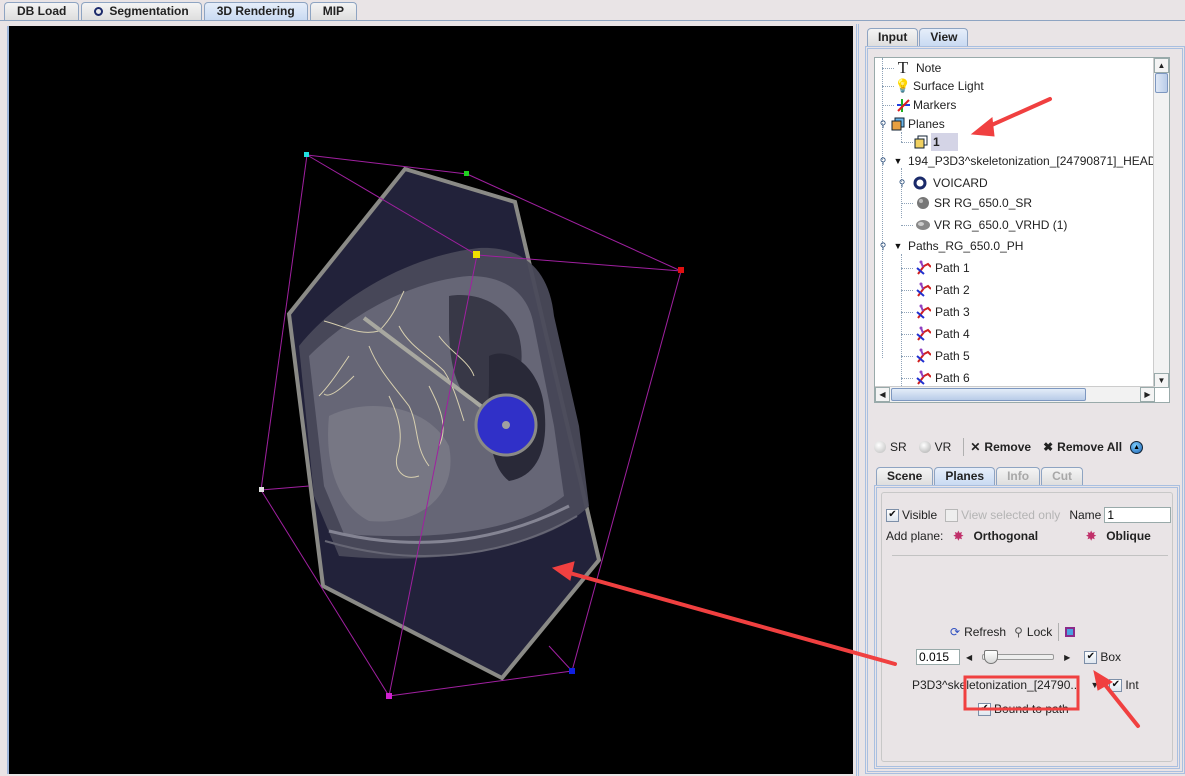 The image size is (1185, 776). What do you see at coordinates (1161, 223) in the screenshot?
I see `tree-vertical-scrollbar: ▲ ▼` at bounding box center [1161, 223].